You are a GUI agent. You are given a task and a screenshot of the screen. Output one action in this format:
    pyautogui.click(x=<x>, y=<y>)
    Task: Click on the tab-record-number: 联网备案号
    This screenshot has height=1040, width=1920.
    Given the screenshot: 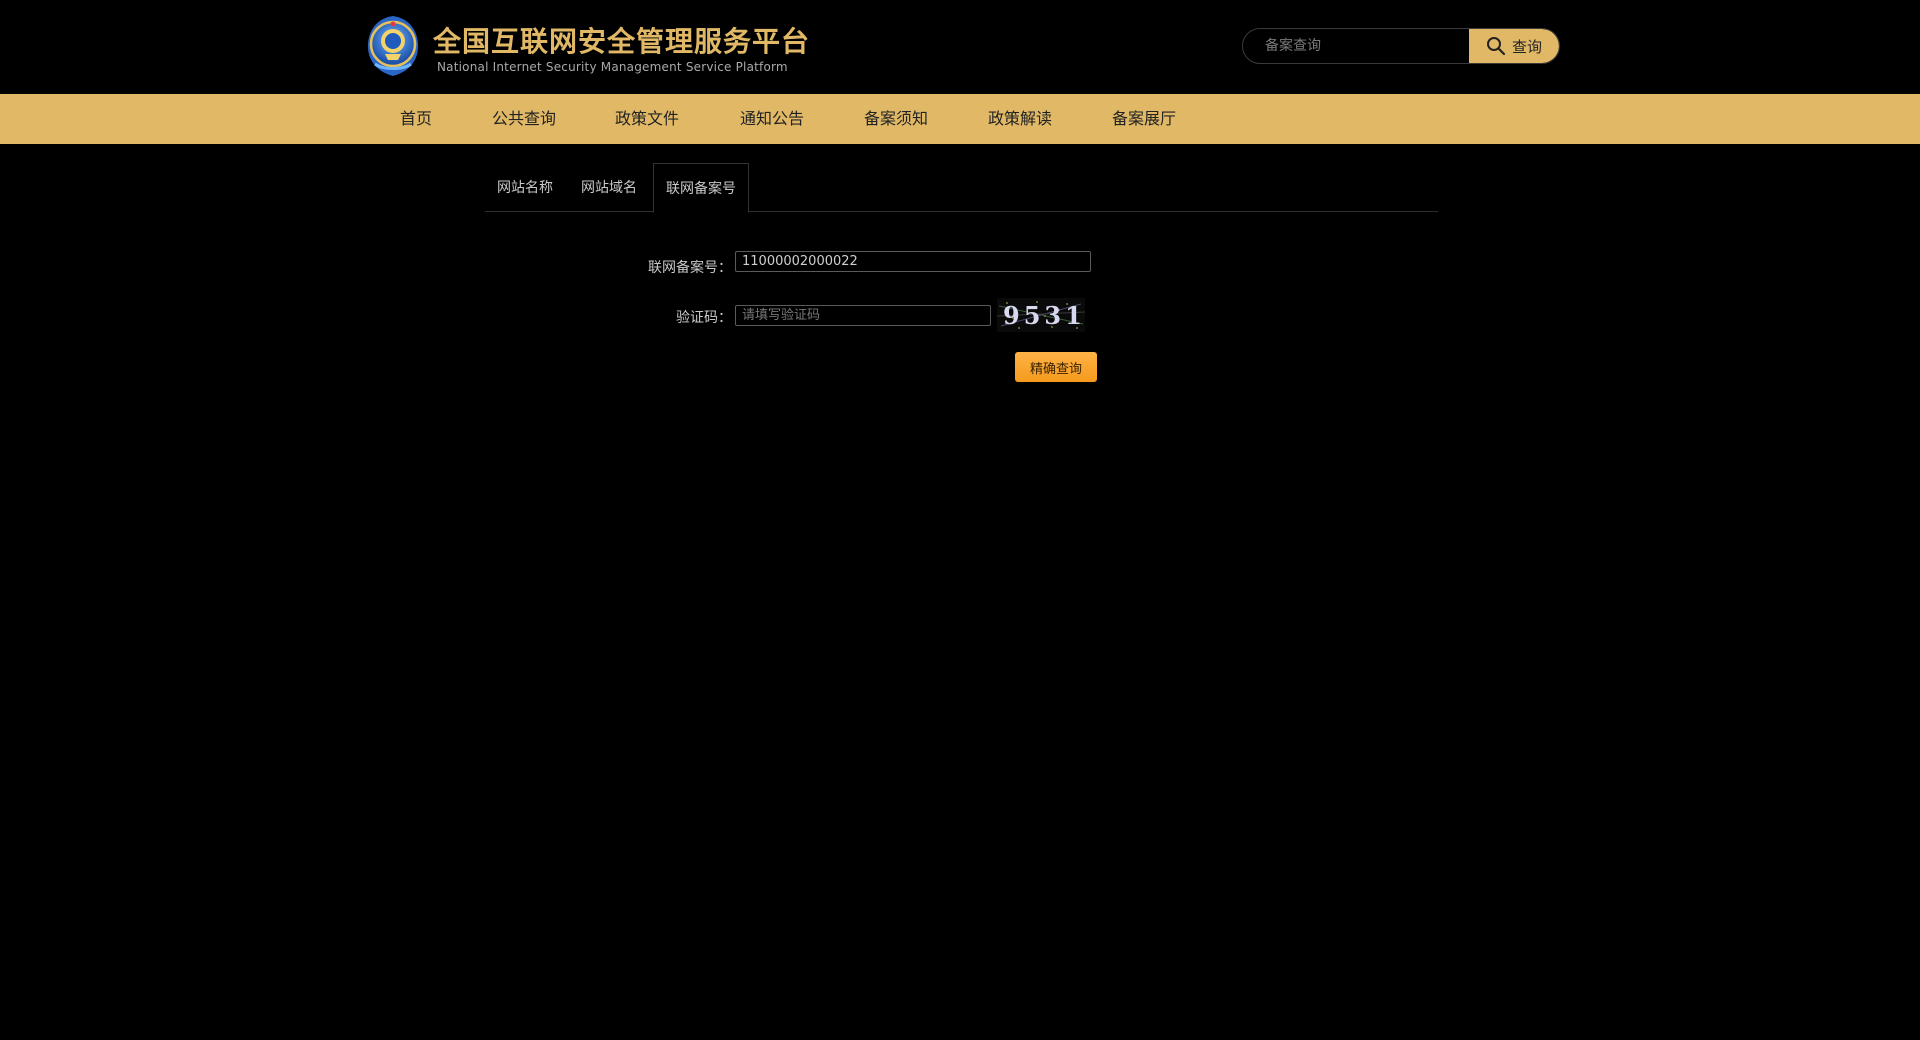 What is the action you would take?
    pyautogui.click(x=701, y=188)
    